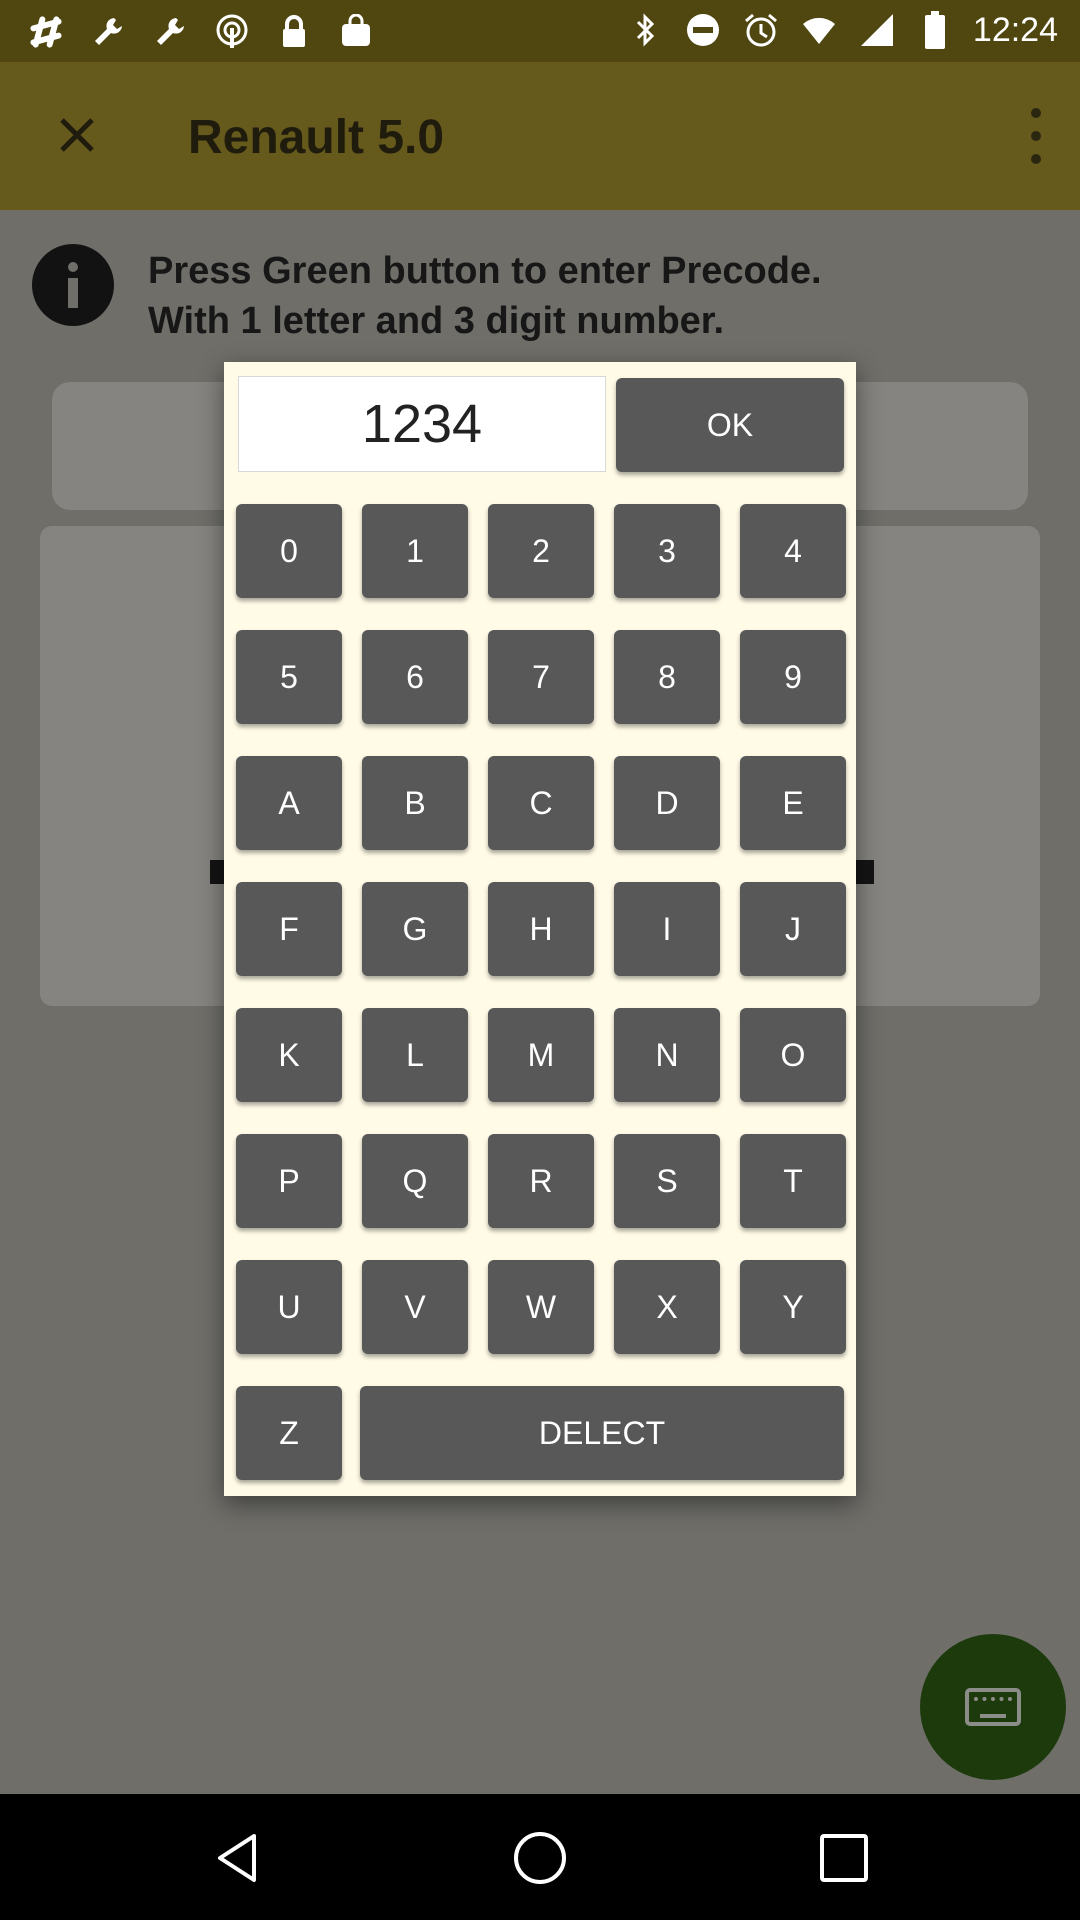 The image size is (1080, 1920). I want to click on key-t: T, so click(793, 1181).